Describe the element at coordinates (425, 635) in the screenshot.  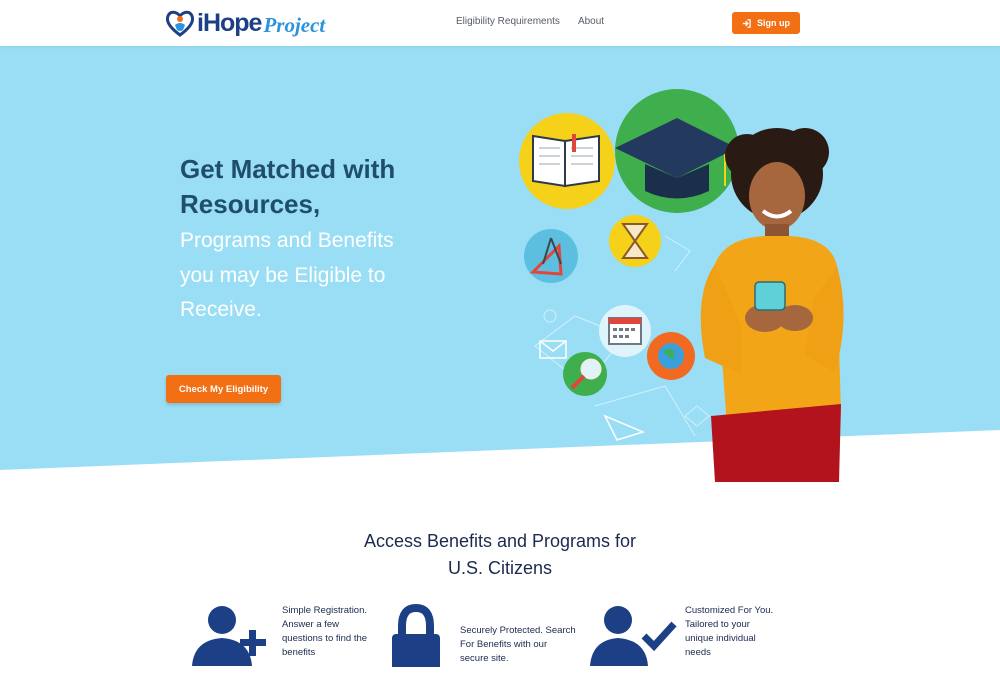
I see `lock-icon` at that location.